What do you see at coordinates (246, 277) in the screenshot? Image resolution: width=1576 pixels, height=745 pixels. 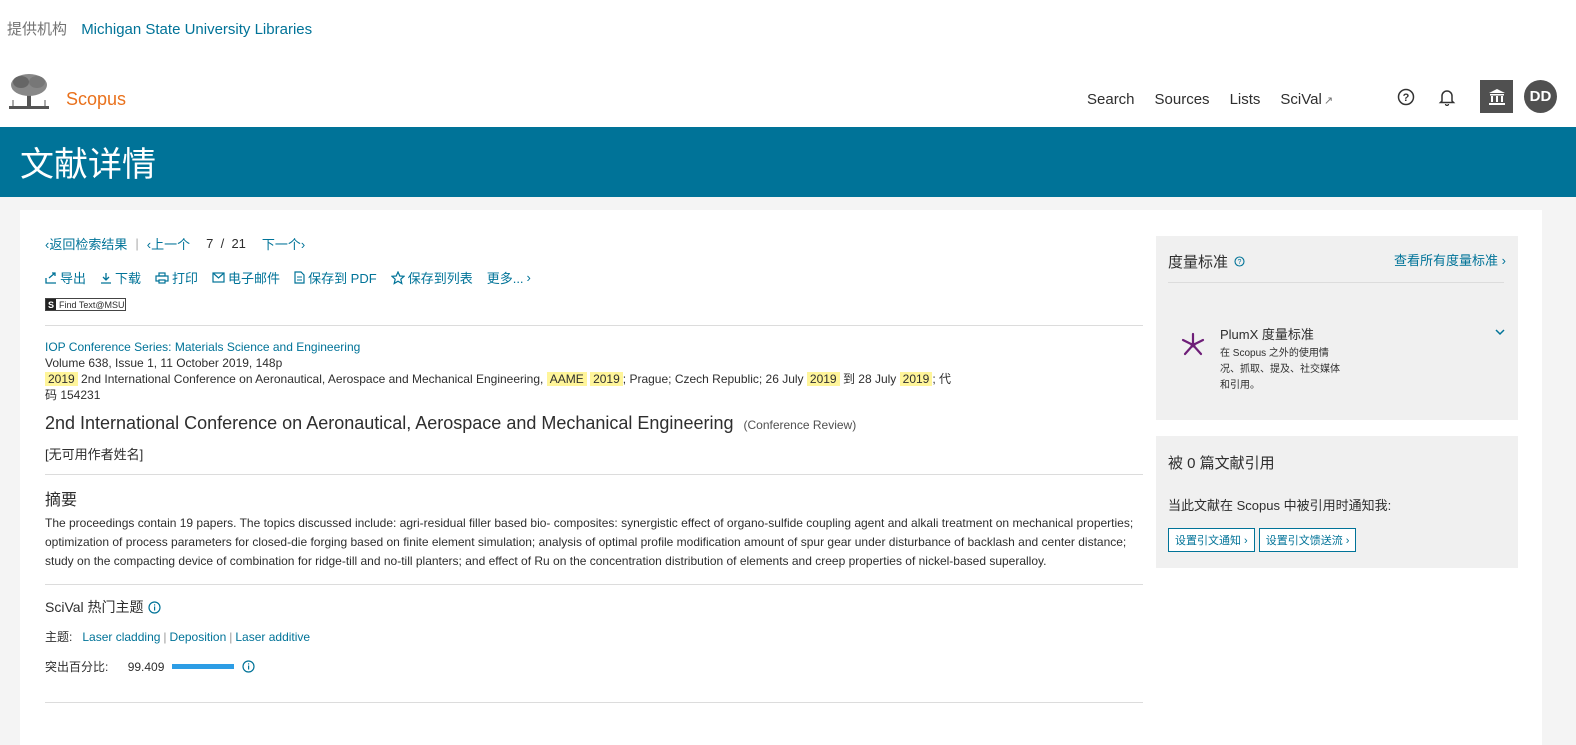 I see `email-button: 电子邮件` at bounding box center [246, 277].